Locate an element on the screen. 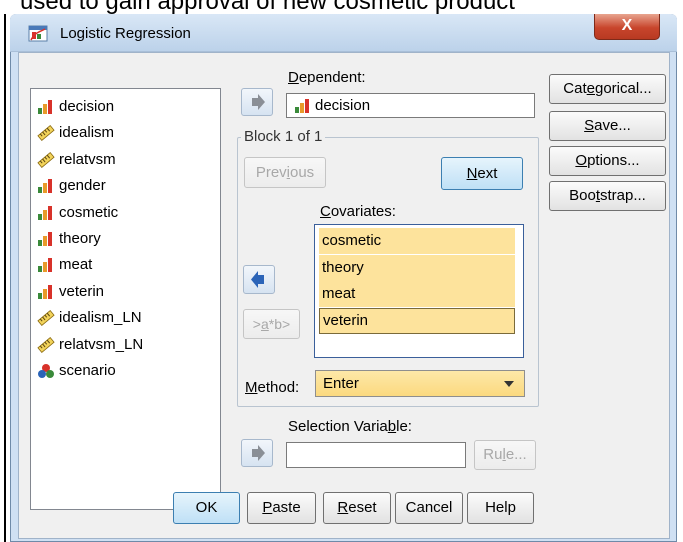 The image size is (683, 542). method-label: Method: is located at coordinates (272, 387).